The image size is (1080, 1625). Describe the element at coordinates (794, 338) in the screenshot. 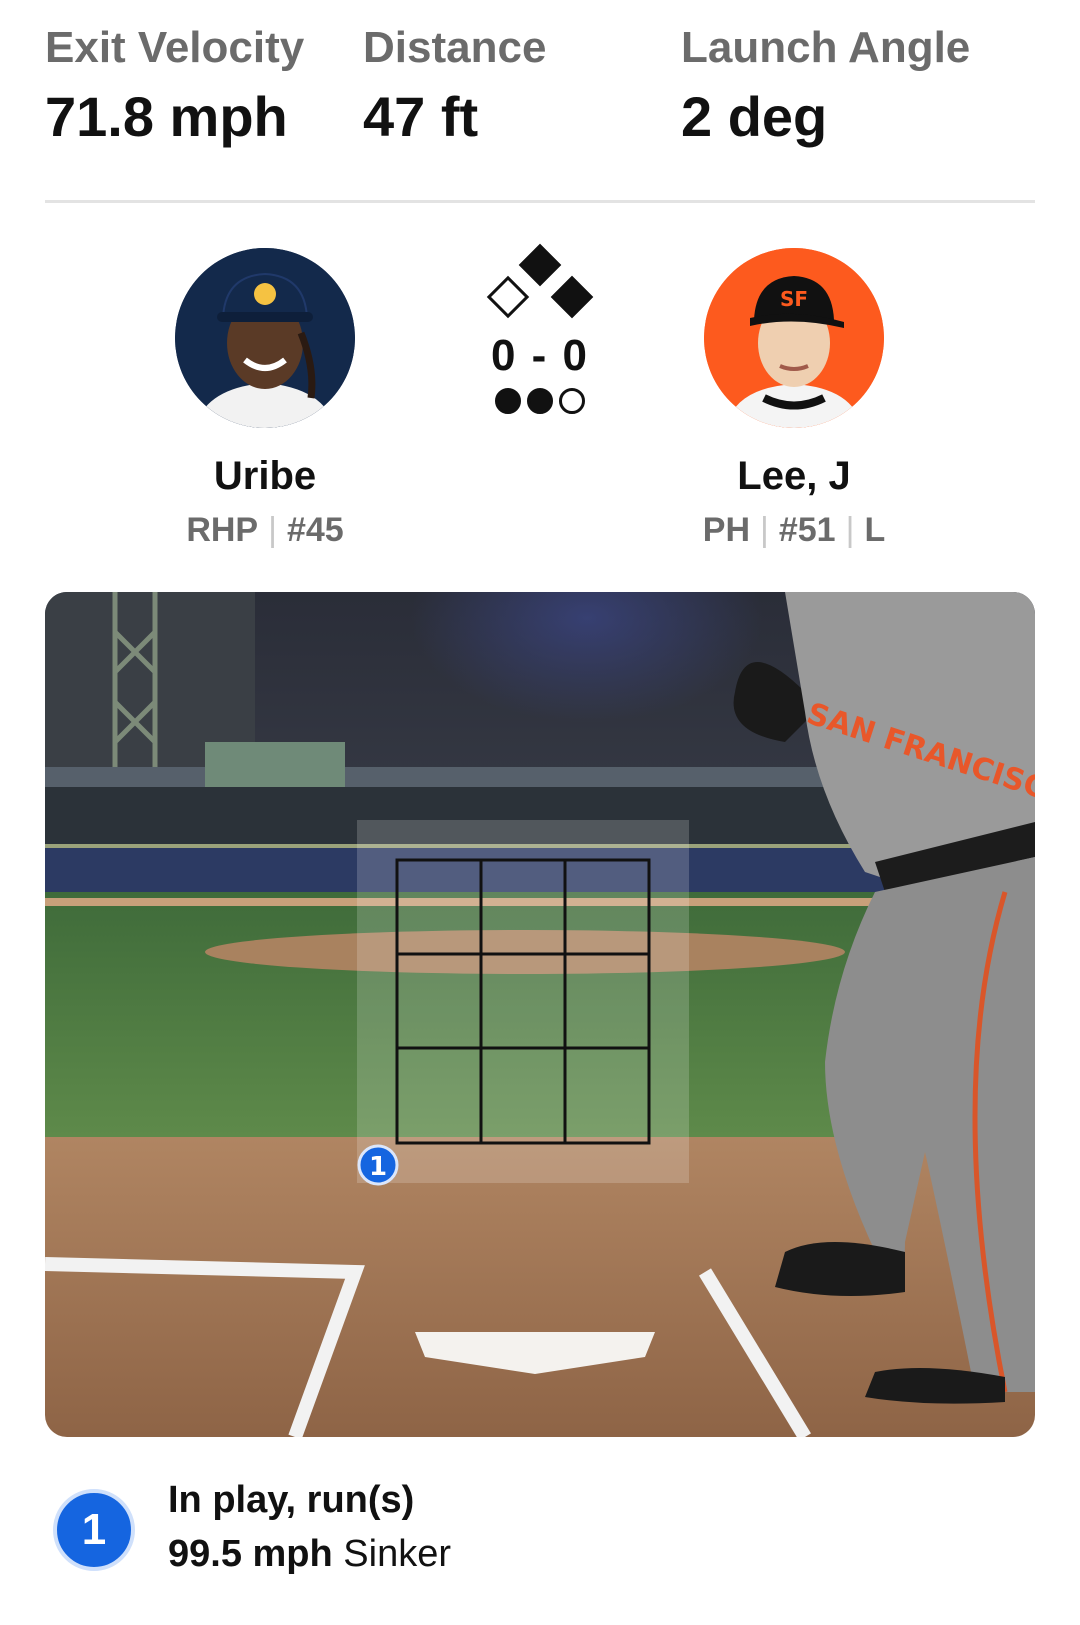

I see `batter-headshot-icon: SF` at that location.